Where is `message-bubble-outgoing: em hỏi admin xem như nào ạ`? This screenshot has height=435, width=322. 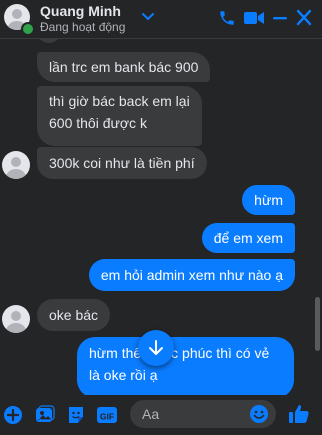
message-bubble-outgoing: em hỏi admin xem như nào ạ is located at coordinates (191, 275).